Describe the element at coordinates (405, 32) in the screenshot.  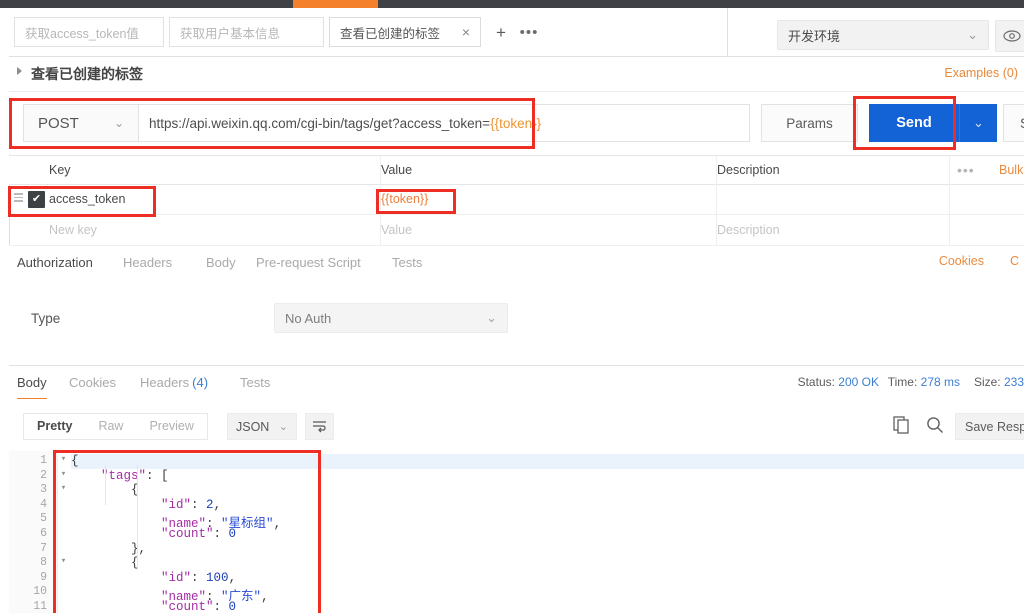
I see `request-tab-2: 查看已创建的标签 ×` at that location.